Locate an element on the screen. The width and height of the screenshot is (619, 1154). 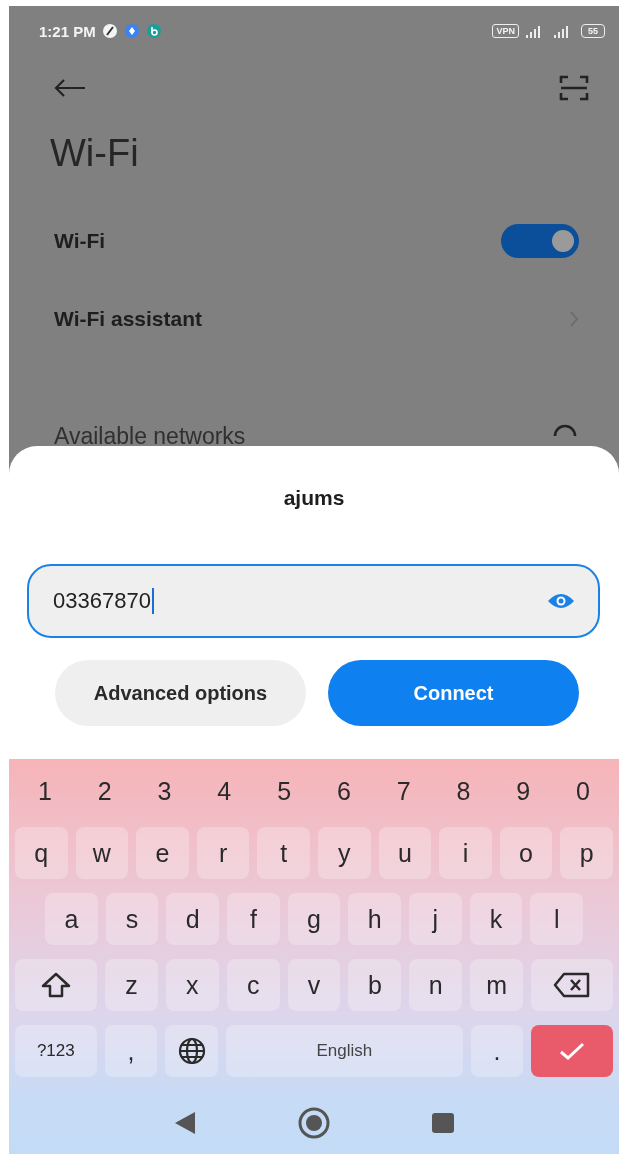
number-key: 4 is located at coordinates (224, 791).